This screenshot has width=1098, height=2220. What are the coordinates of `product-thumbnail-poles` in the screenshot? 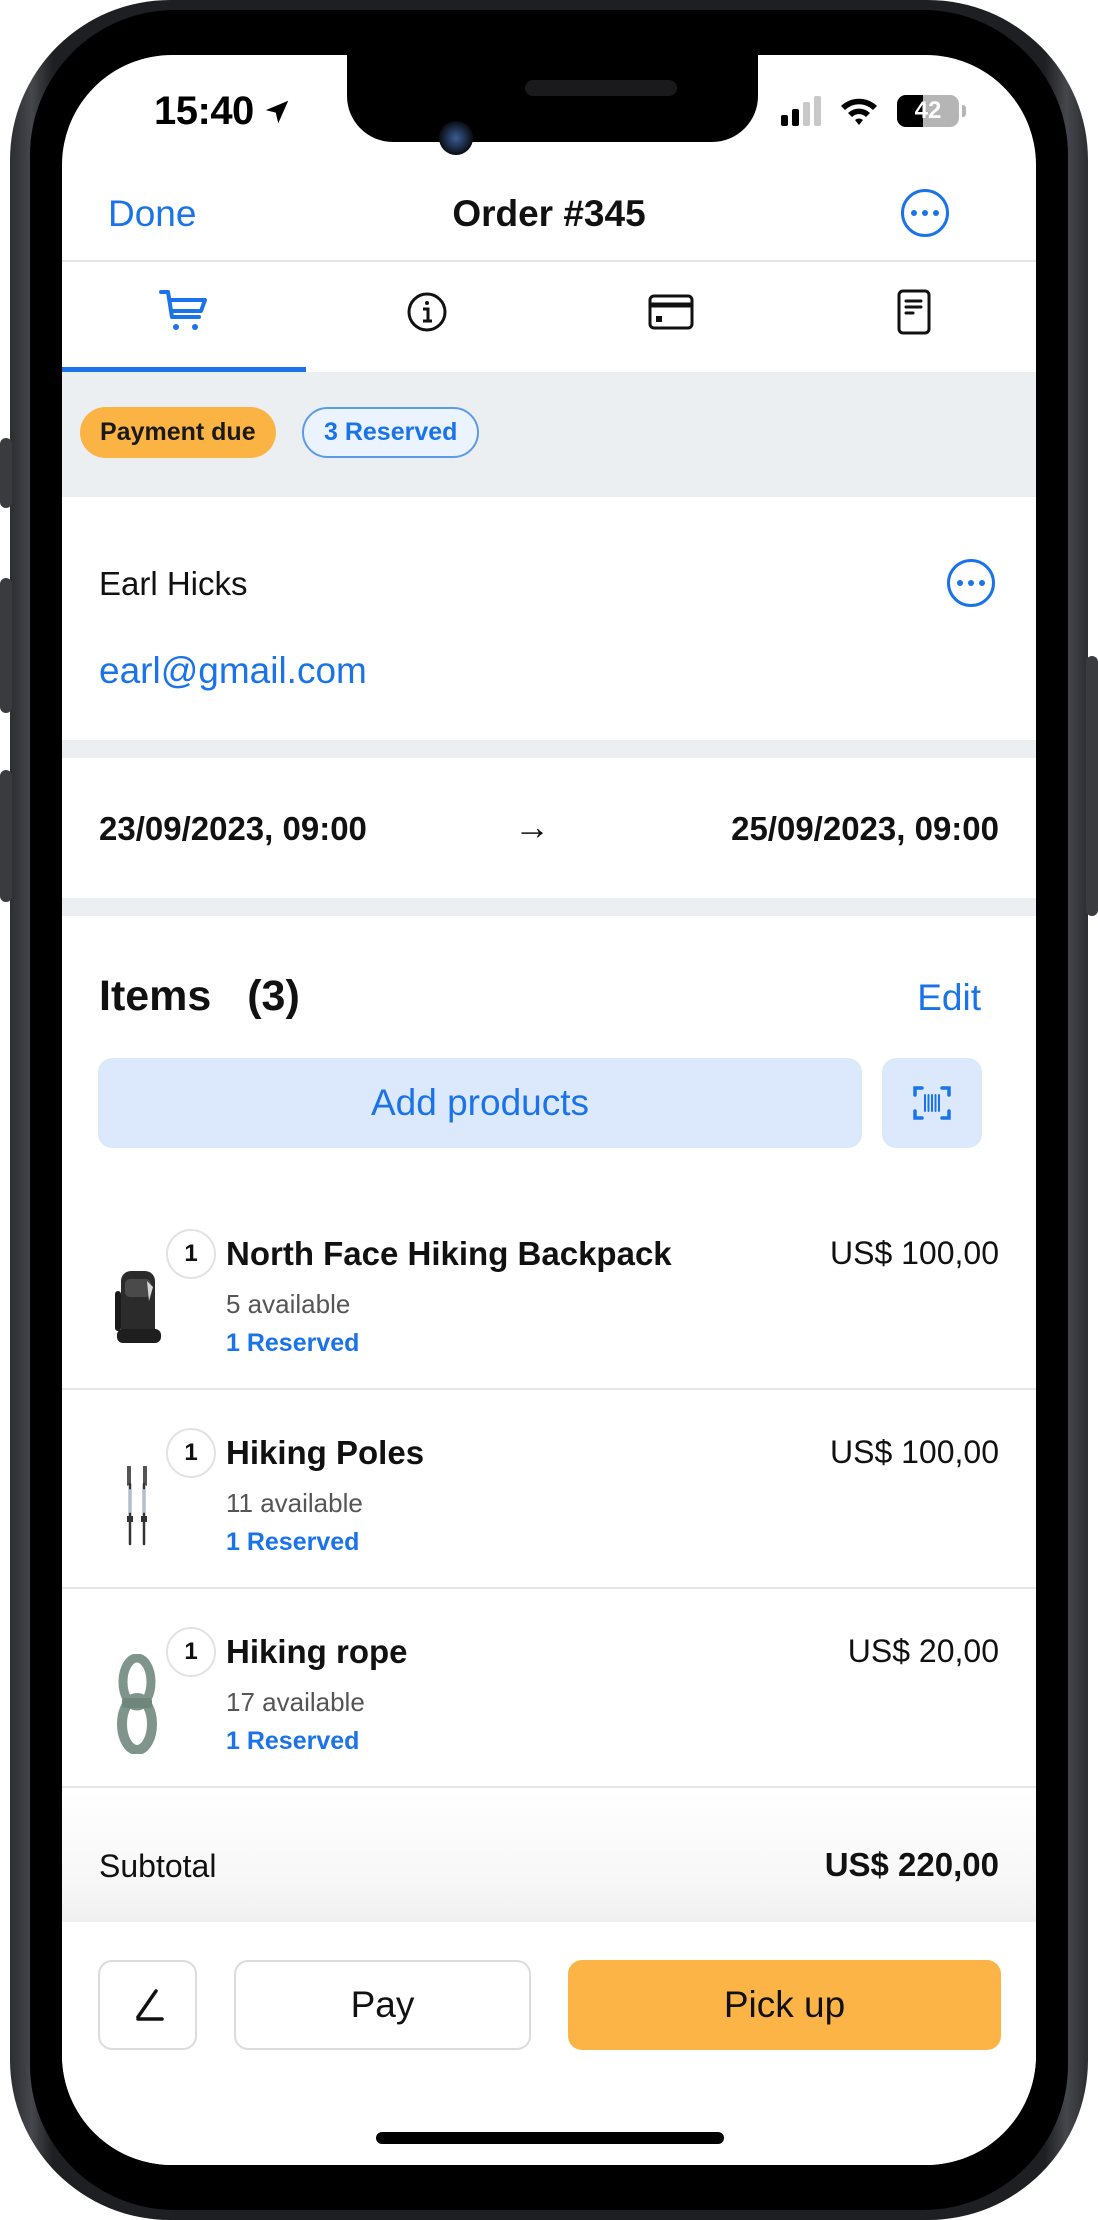 It's located at (137, 1505).